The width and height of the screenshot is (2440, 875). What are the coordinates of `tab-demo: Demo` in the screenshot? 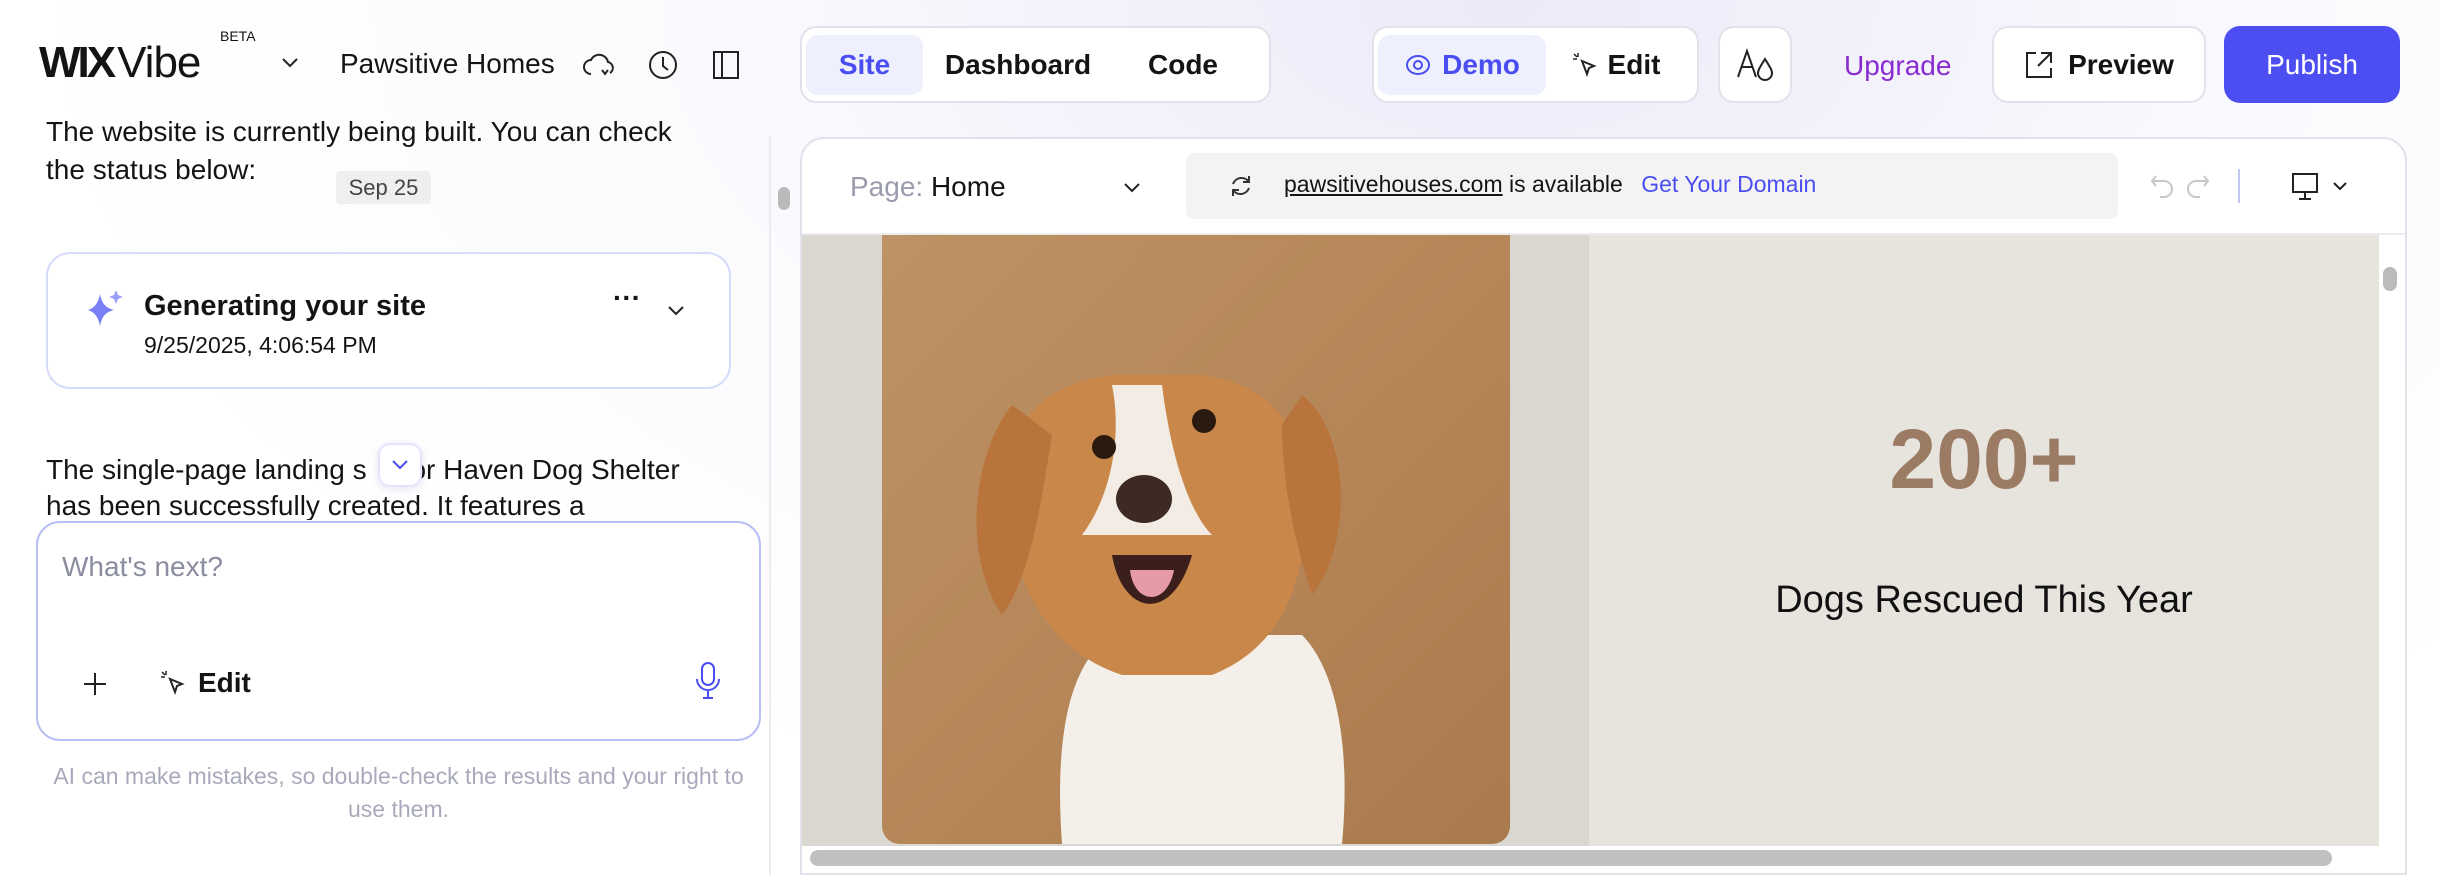 It's located at (1462, 64).